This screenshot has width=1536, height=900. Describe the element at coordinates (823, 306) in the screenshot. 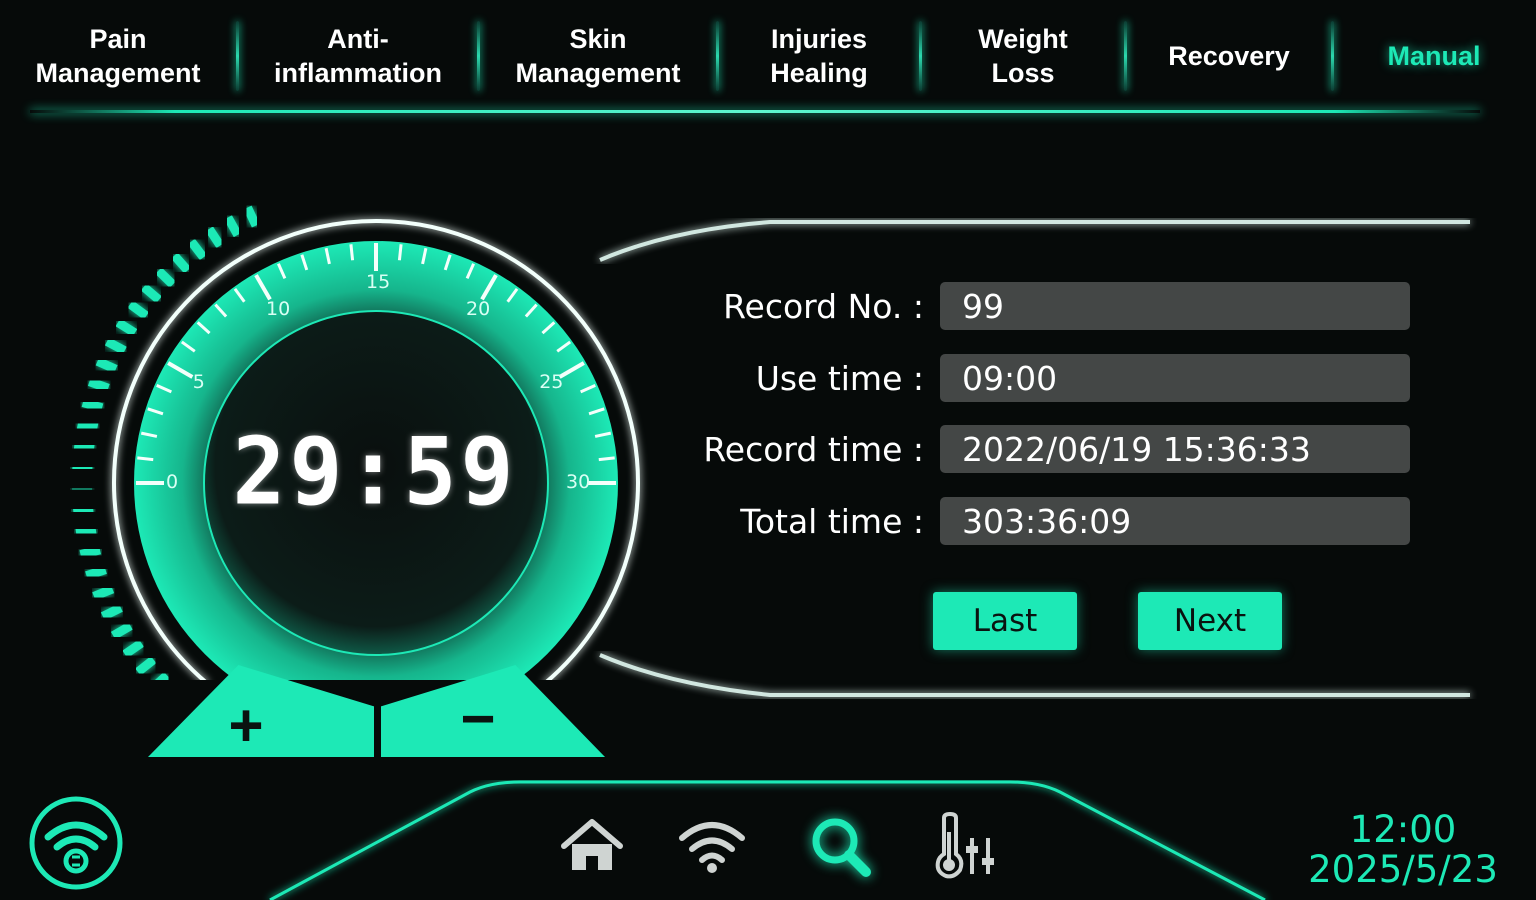

I see `record-no-label: Record No. :` at that location.